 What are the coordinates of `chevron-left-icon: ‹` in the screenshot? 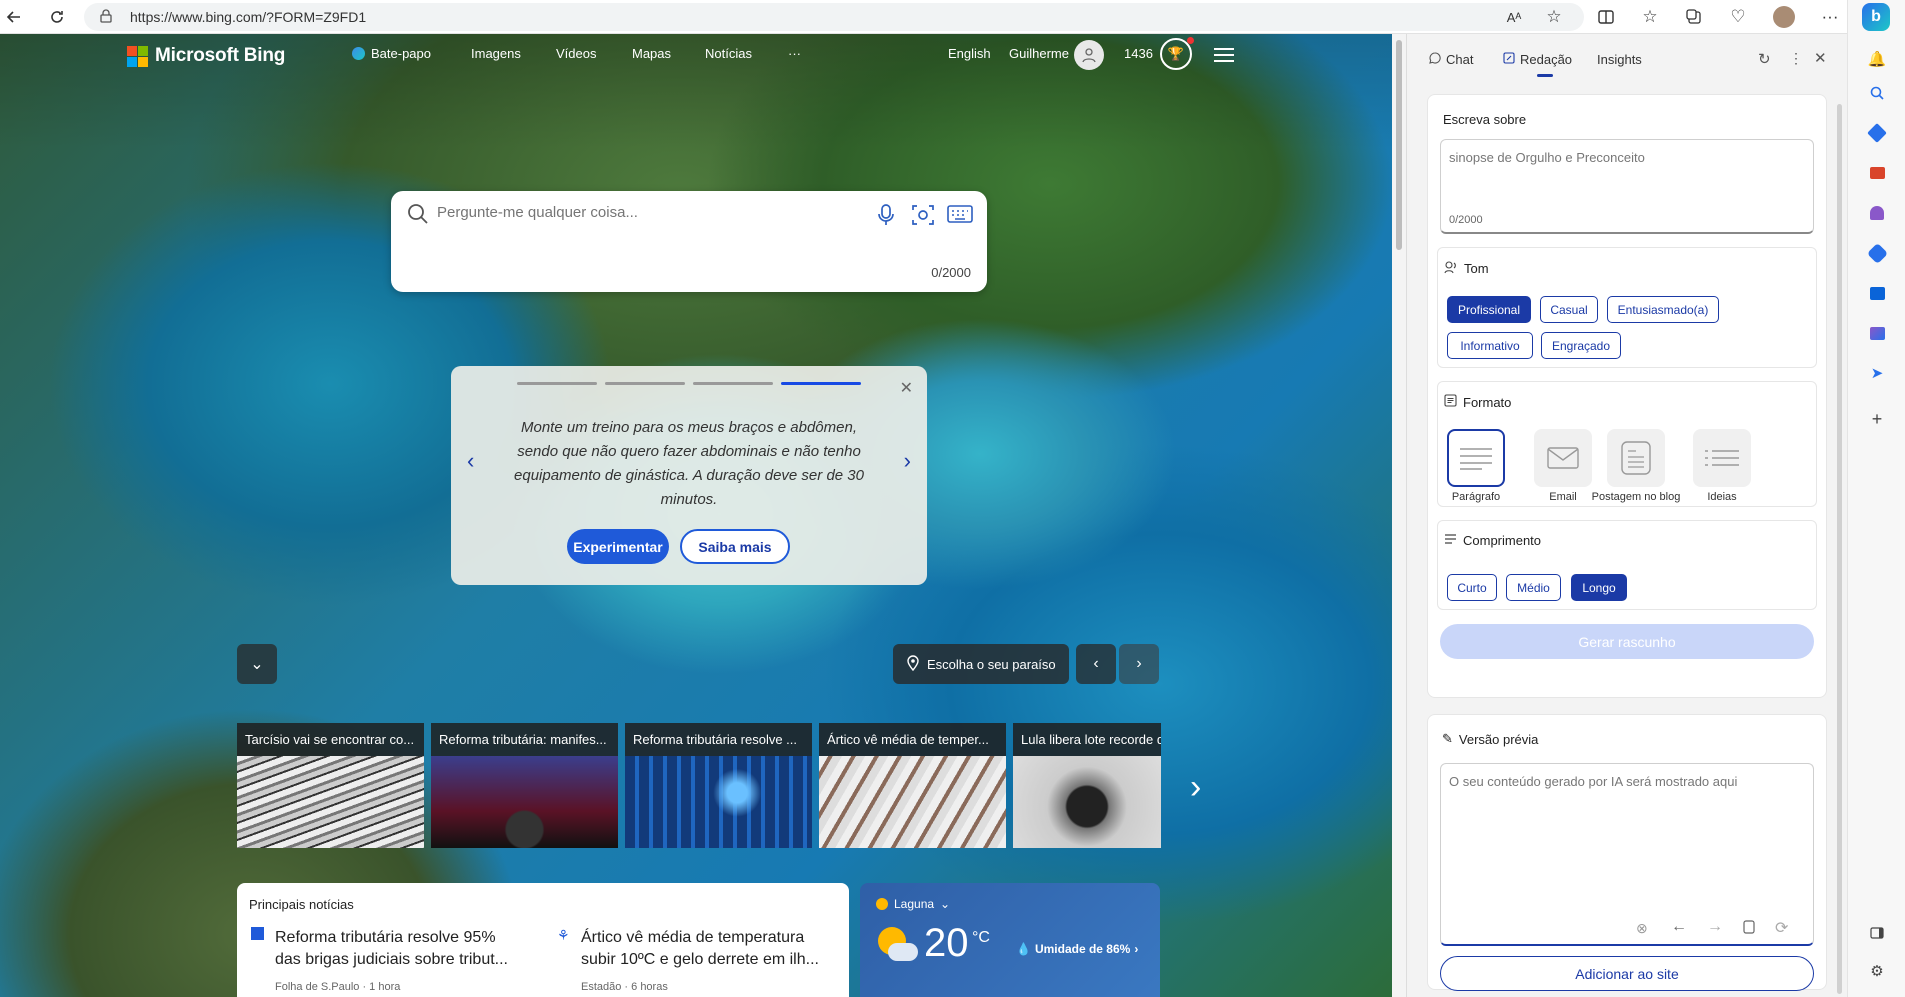 It's located at (470, 461).